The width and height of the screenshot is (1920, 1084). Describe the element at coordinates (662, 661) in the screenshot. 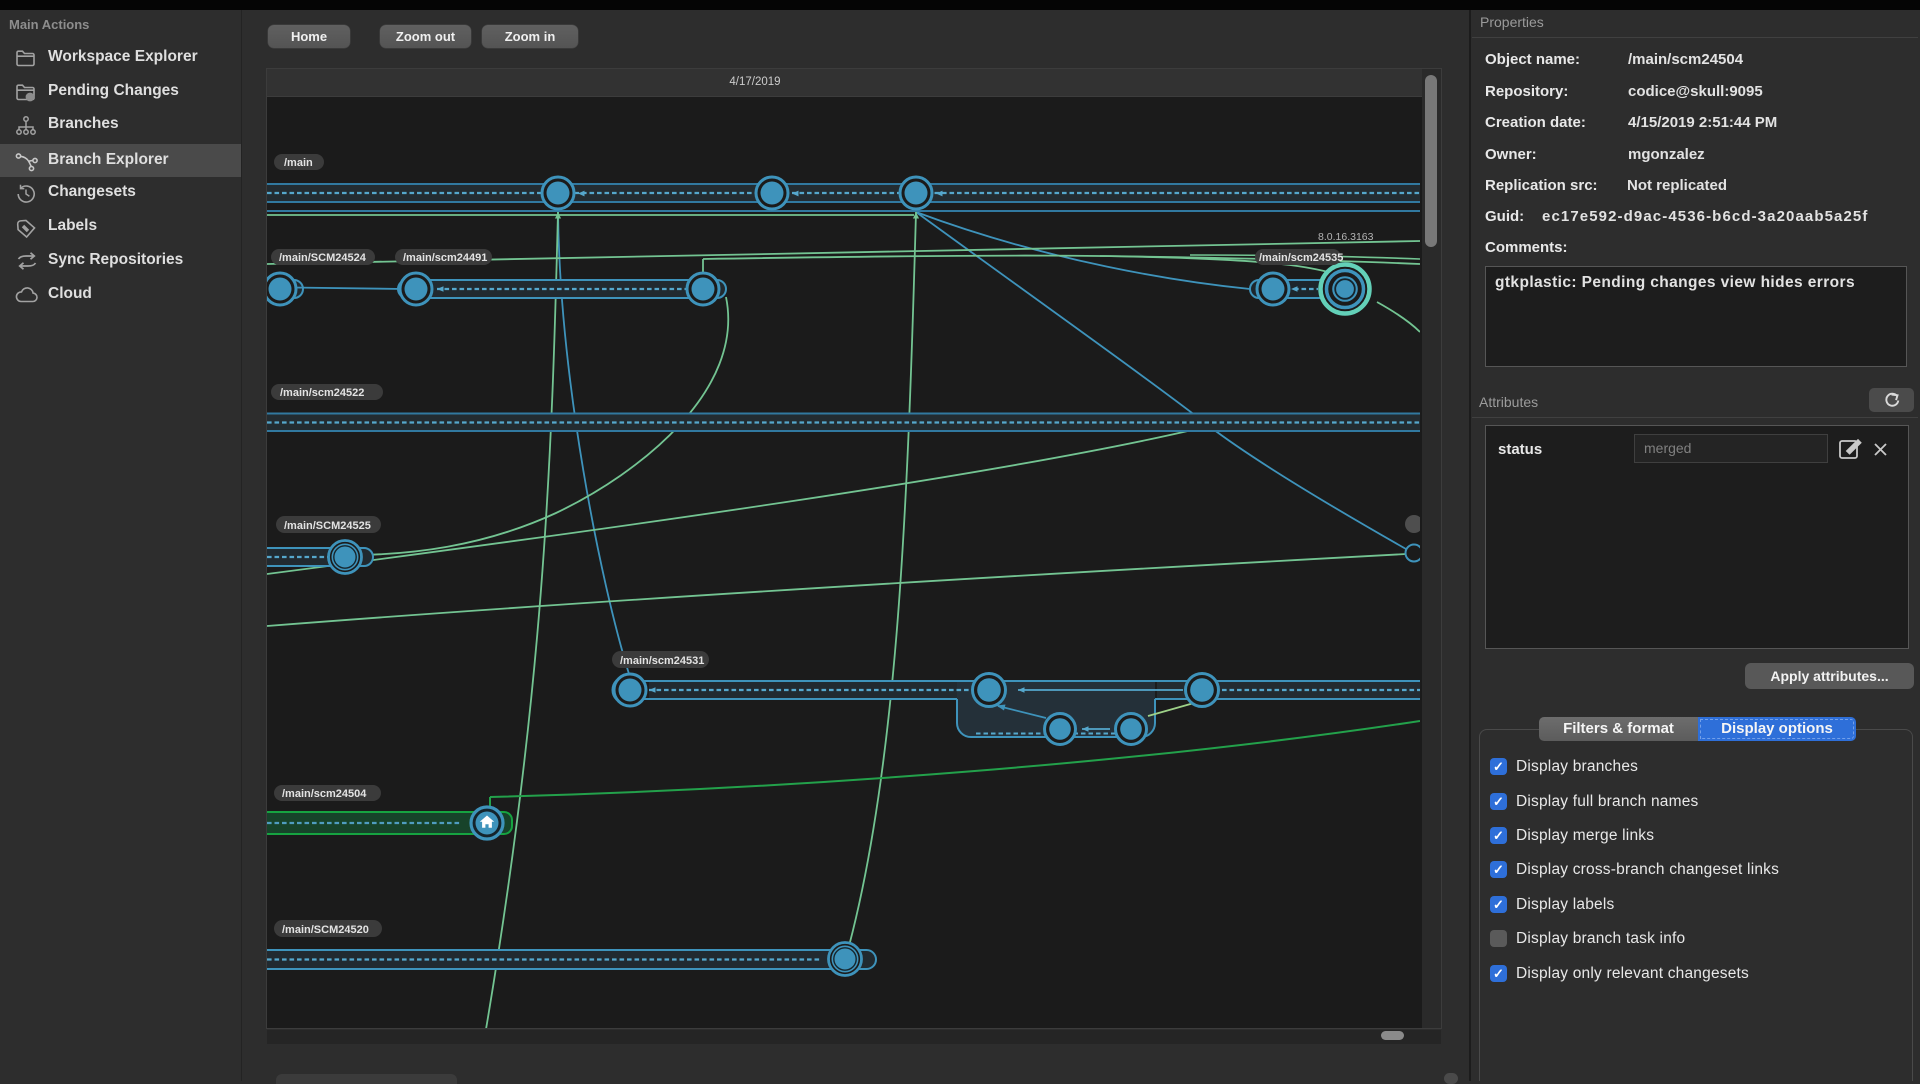

I see `svg-text: /main/scm24531` at that location.